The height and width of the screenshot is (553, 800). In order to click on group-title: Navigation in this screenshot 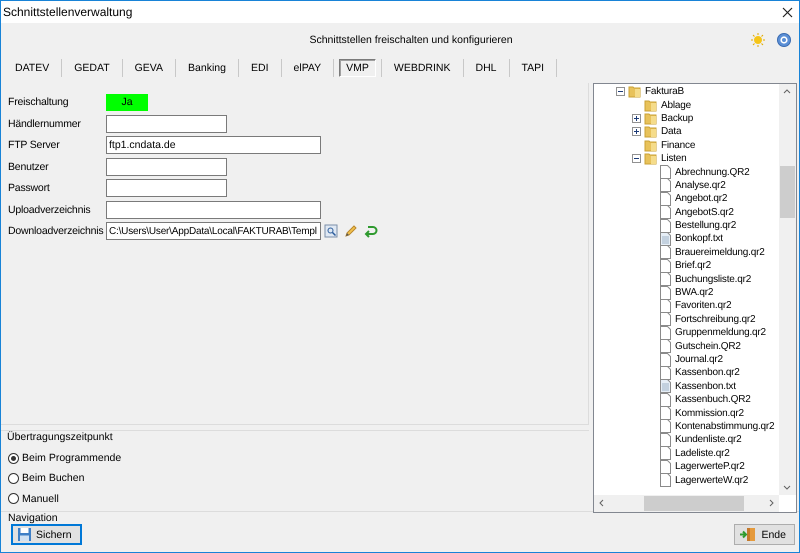, I will do `click(33, 518)`.